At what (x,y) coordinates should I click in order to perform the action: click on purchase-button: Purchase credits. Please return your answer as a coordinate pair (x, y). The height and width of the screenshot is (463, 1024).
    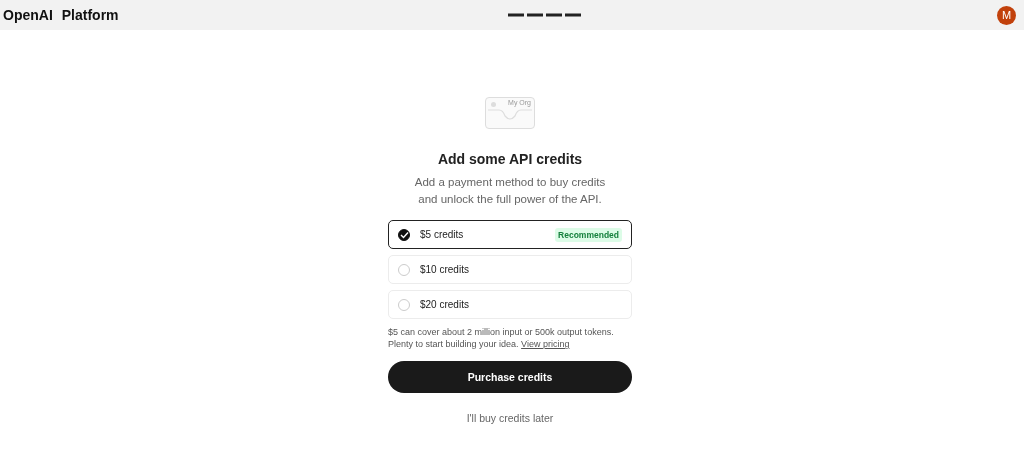
    Looking at the image, I should click on (510, 377).